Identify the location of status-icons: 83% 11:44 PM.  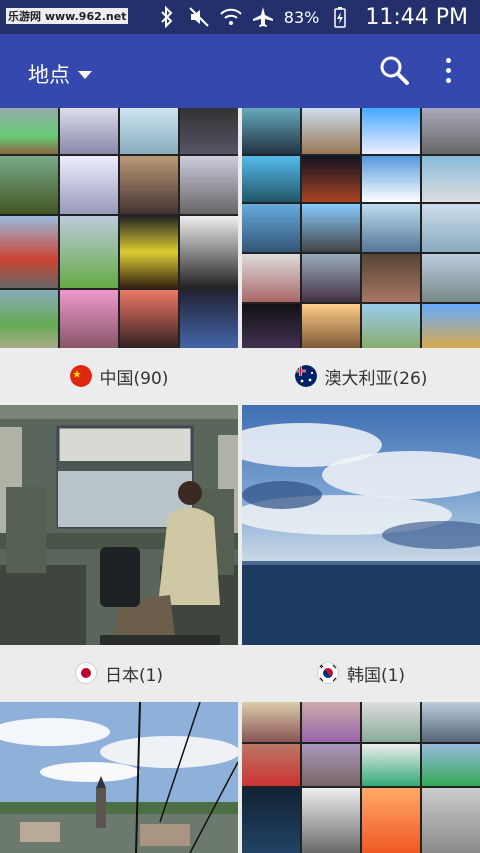
(312, 17).